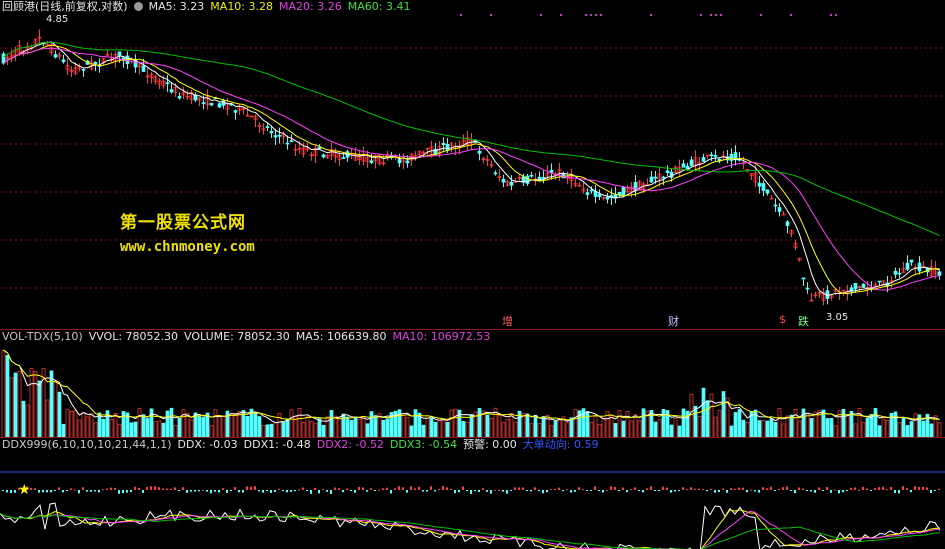  Describe the element at coordinates (138, 6) in the screenshot. I see `gear-icon` at that location.